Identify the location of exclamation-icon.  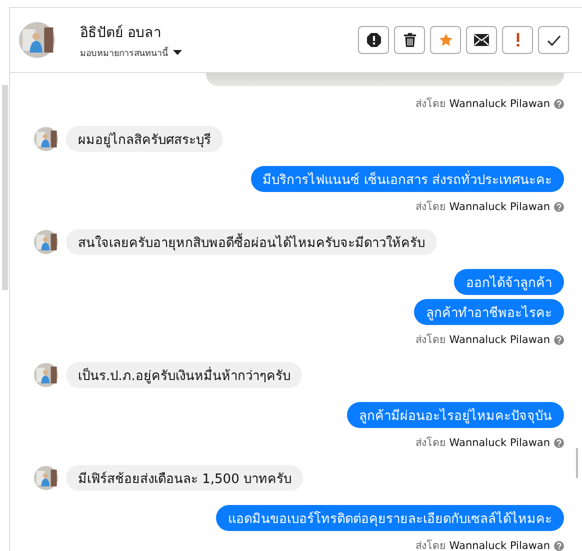
(518, 40).